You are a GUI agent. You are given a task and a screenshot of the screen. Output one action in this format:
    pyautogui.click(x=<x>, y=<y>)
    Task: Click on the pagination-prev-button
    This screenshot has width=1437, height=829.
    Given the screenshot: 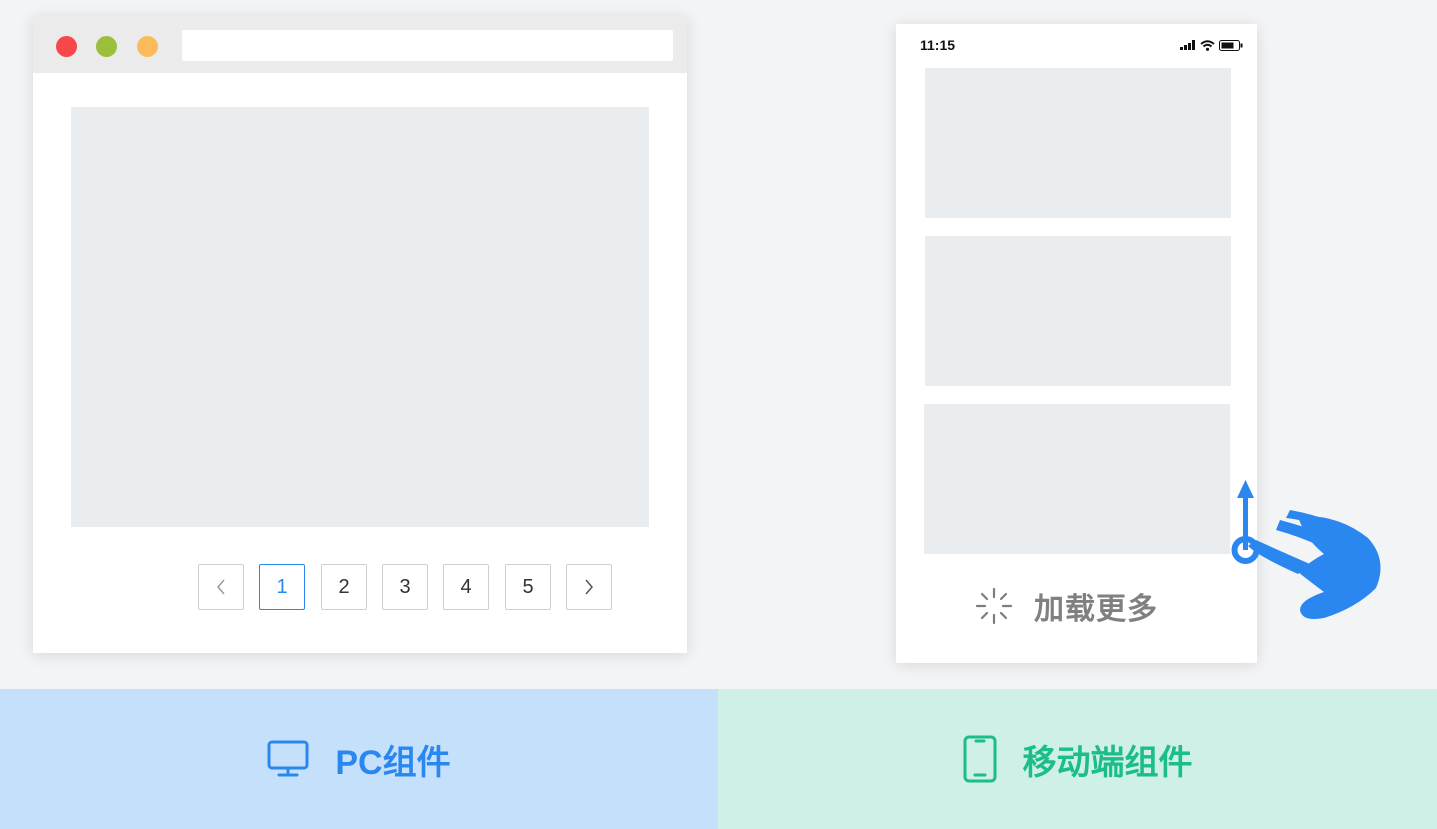 What is the action you would take?
    pyautogui.click(x=221, y=587)
    